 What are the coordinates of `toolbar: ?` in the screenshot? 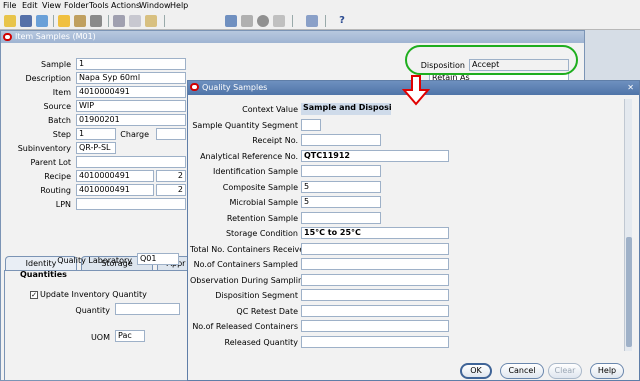 It's located at (320, 21).